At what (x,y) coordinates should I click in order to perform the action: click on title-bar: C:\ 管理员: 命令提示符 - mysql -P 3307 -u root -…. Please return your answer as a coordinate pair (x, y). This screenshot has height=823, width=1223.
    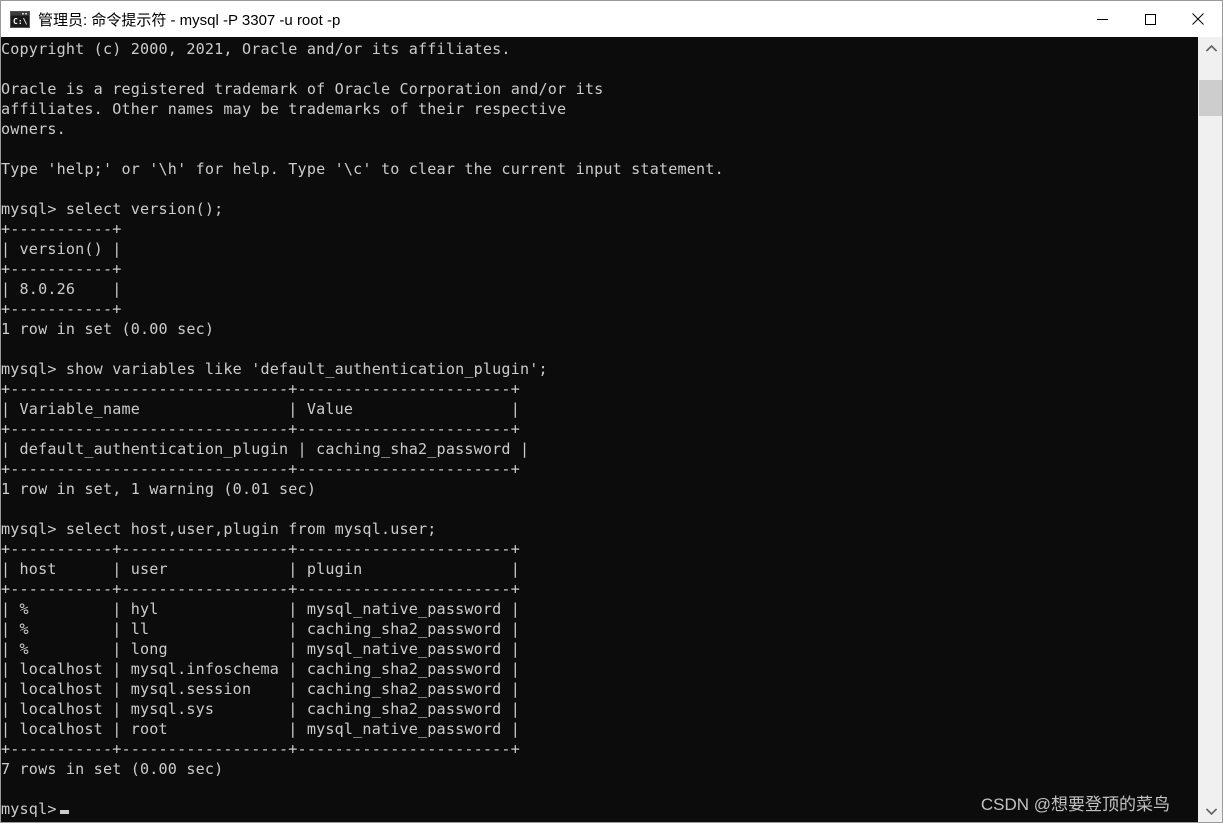
    Looking at the image, I should click on (611, 19).